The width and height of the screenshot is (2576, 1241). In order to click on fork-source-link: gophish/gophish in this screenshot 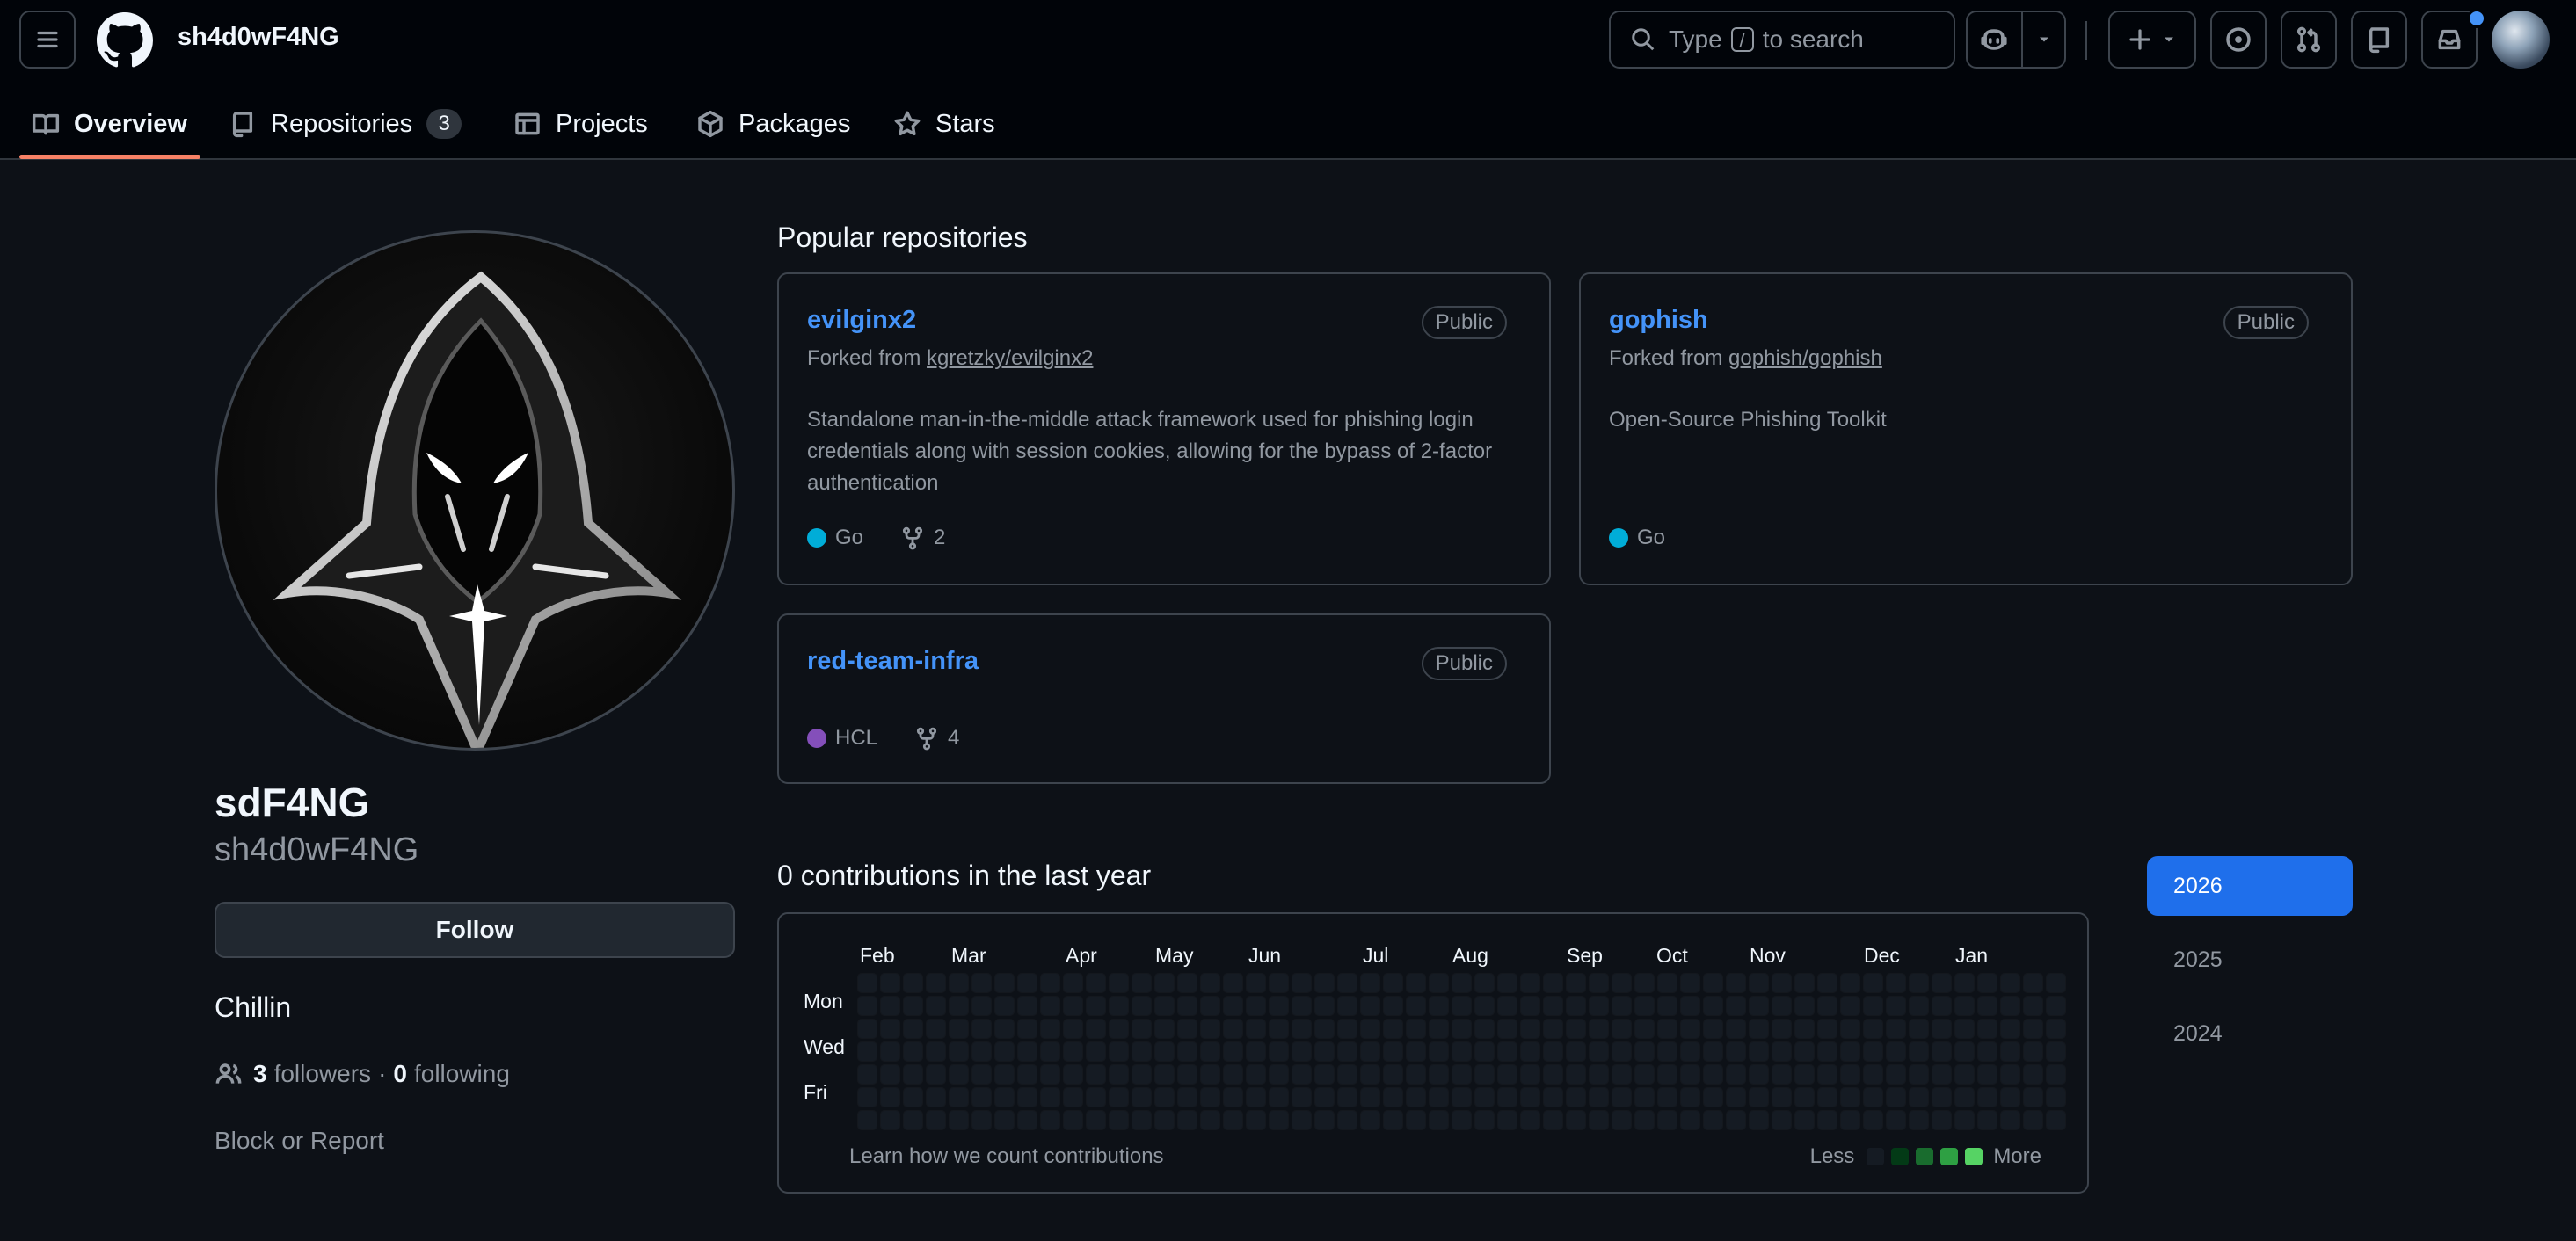, I will do `click(1805, 358)`.